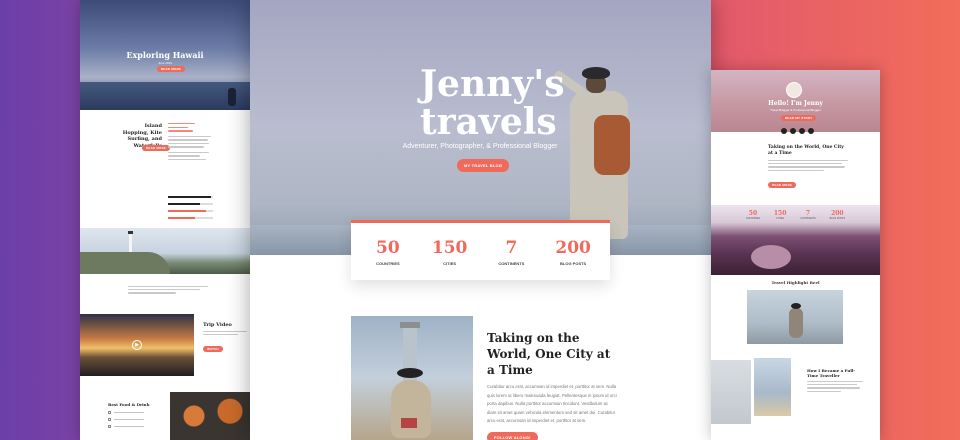  What do you see at coordinates (156, 148) in the screenshot?
I see `left-intro-button: READ MORE` at bounding box center [156, 148].